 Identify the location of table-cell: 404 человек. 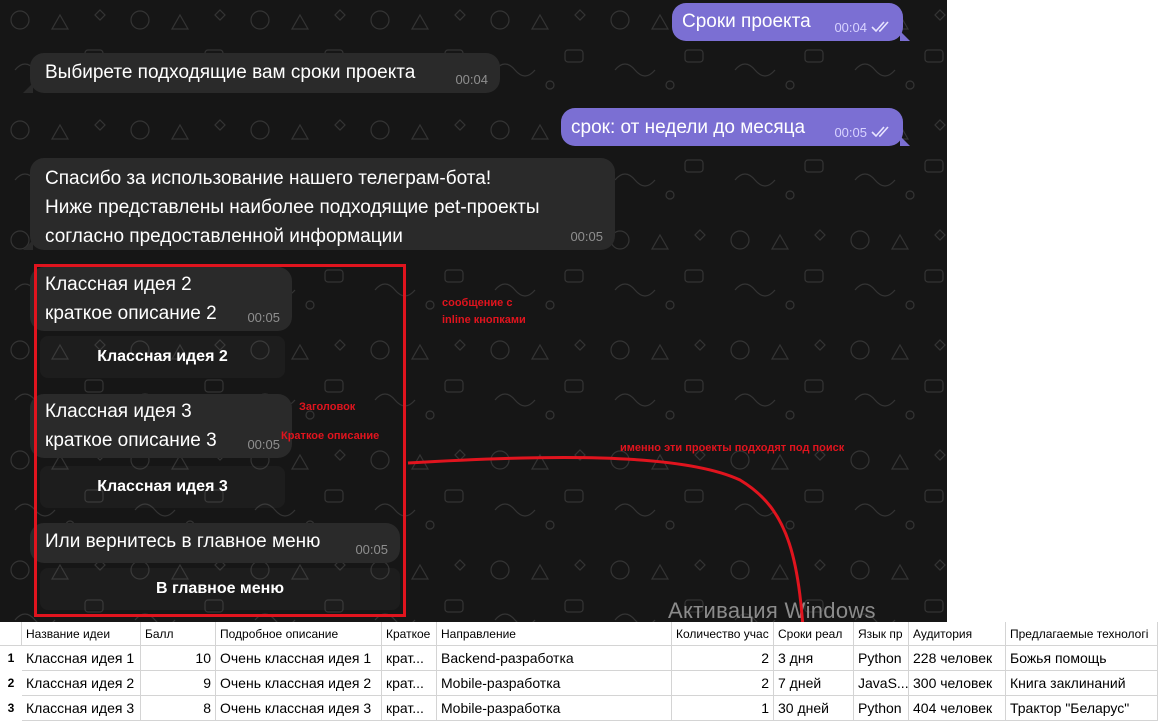
(957, 708).